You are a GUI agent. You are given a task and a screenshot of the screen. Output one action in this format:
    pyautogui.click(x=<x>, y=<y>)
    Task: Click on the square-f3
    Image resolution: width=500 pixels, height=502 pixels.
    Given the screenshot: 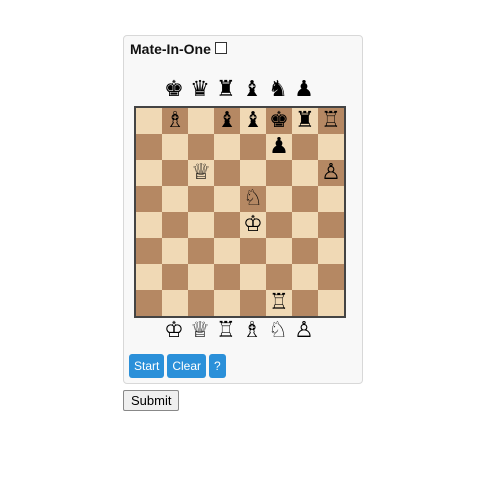 What is the action you would take?
    pyautogui.click(x=279, y=251)
    